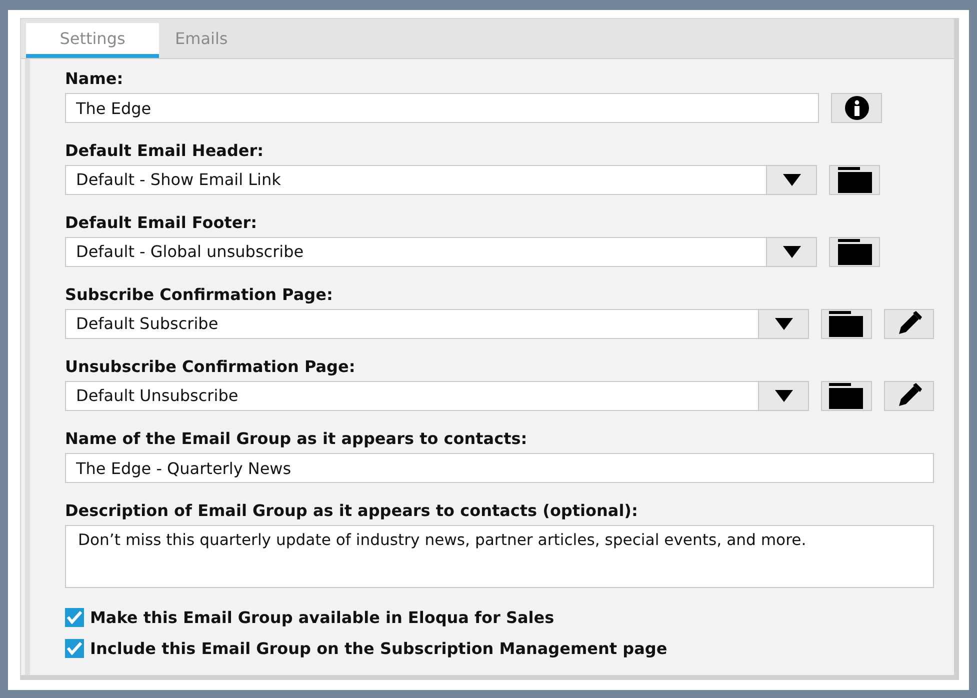 The height and width of the screenshot is (698, 977). I want to click on dropdown: Default Subscribe, so click(437, 324).